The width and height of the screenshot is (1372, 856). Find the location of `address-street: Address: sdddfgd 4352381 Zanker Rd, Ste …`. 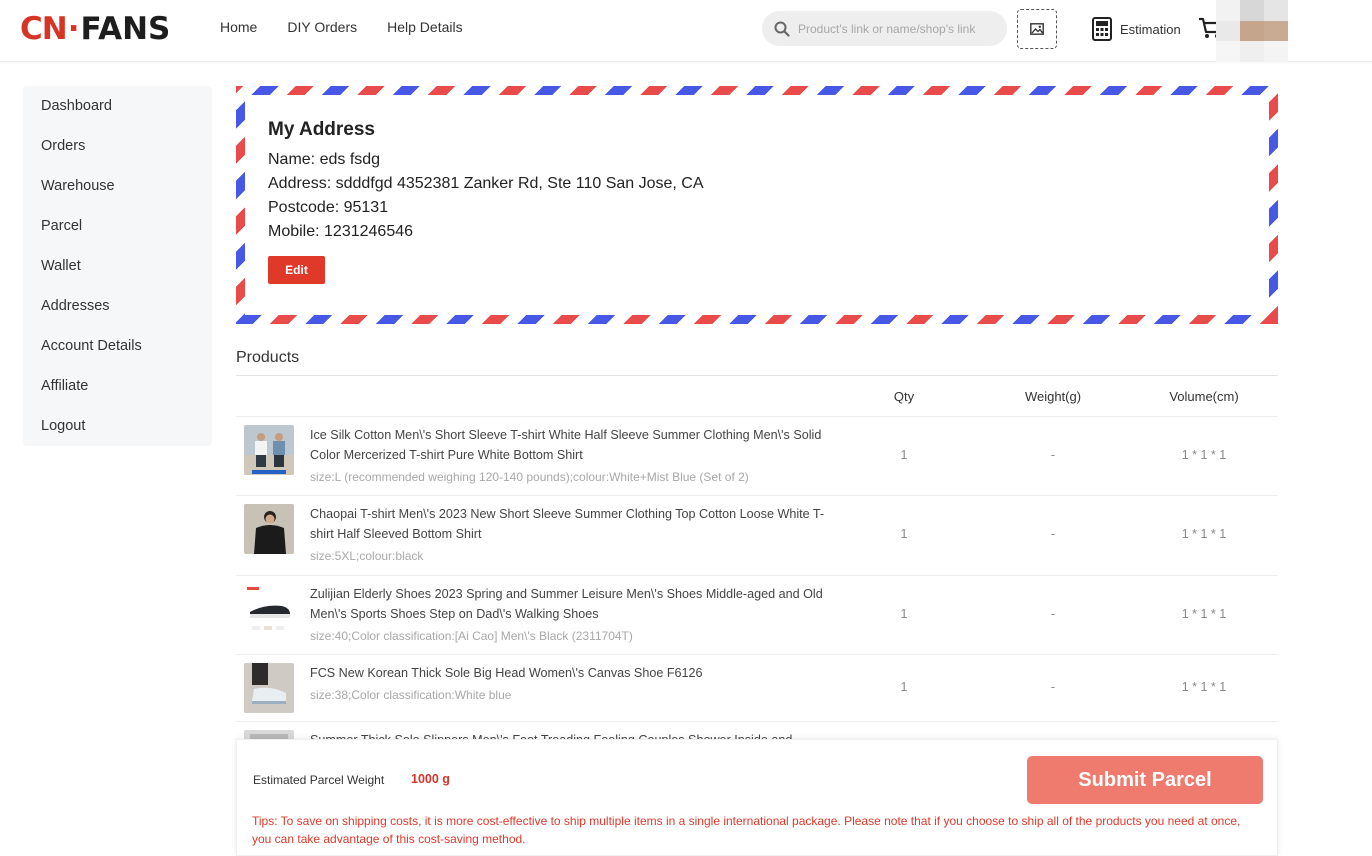

address-street: Address: sdddfgd 4352381 Zanker Rd, Ste … is located at coordinates (486, 183).